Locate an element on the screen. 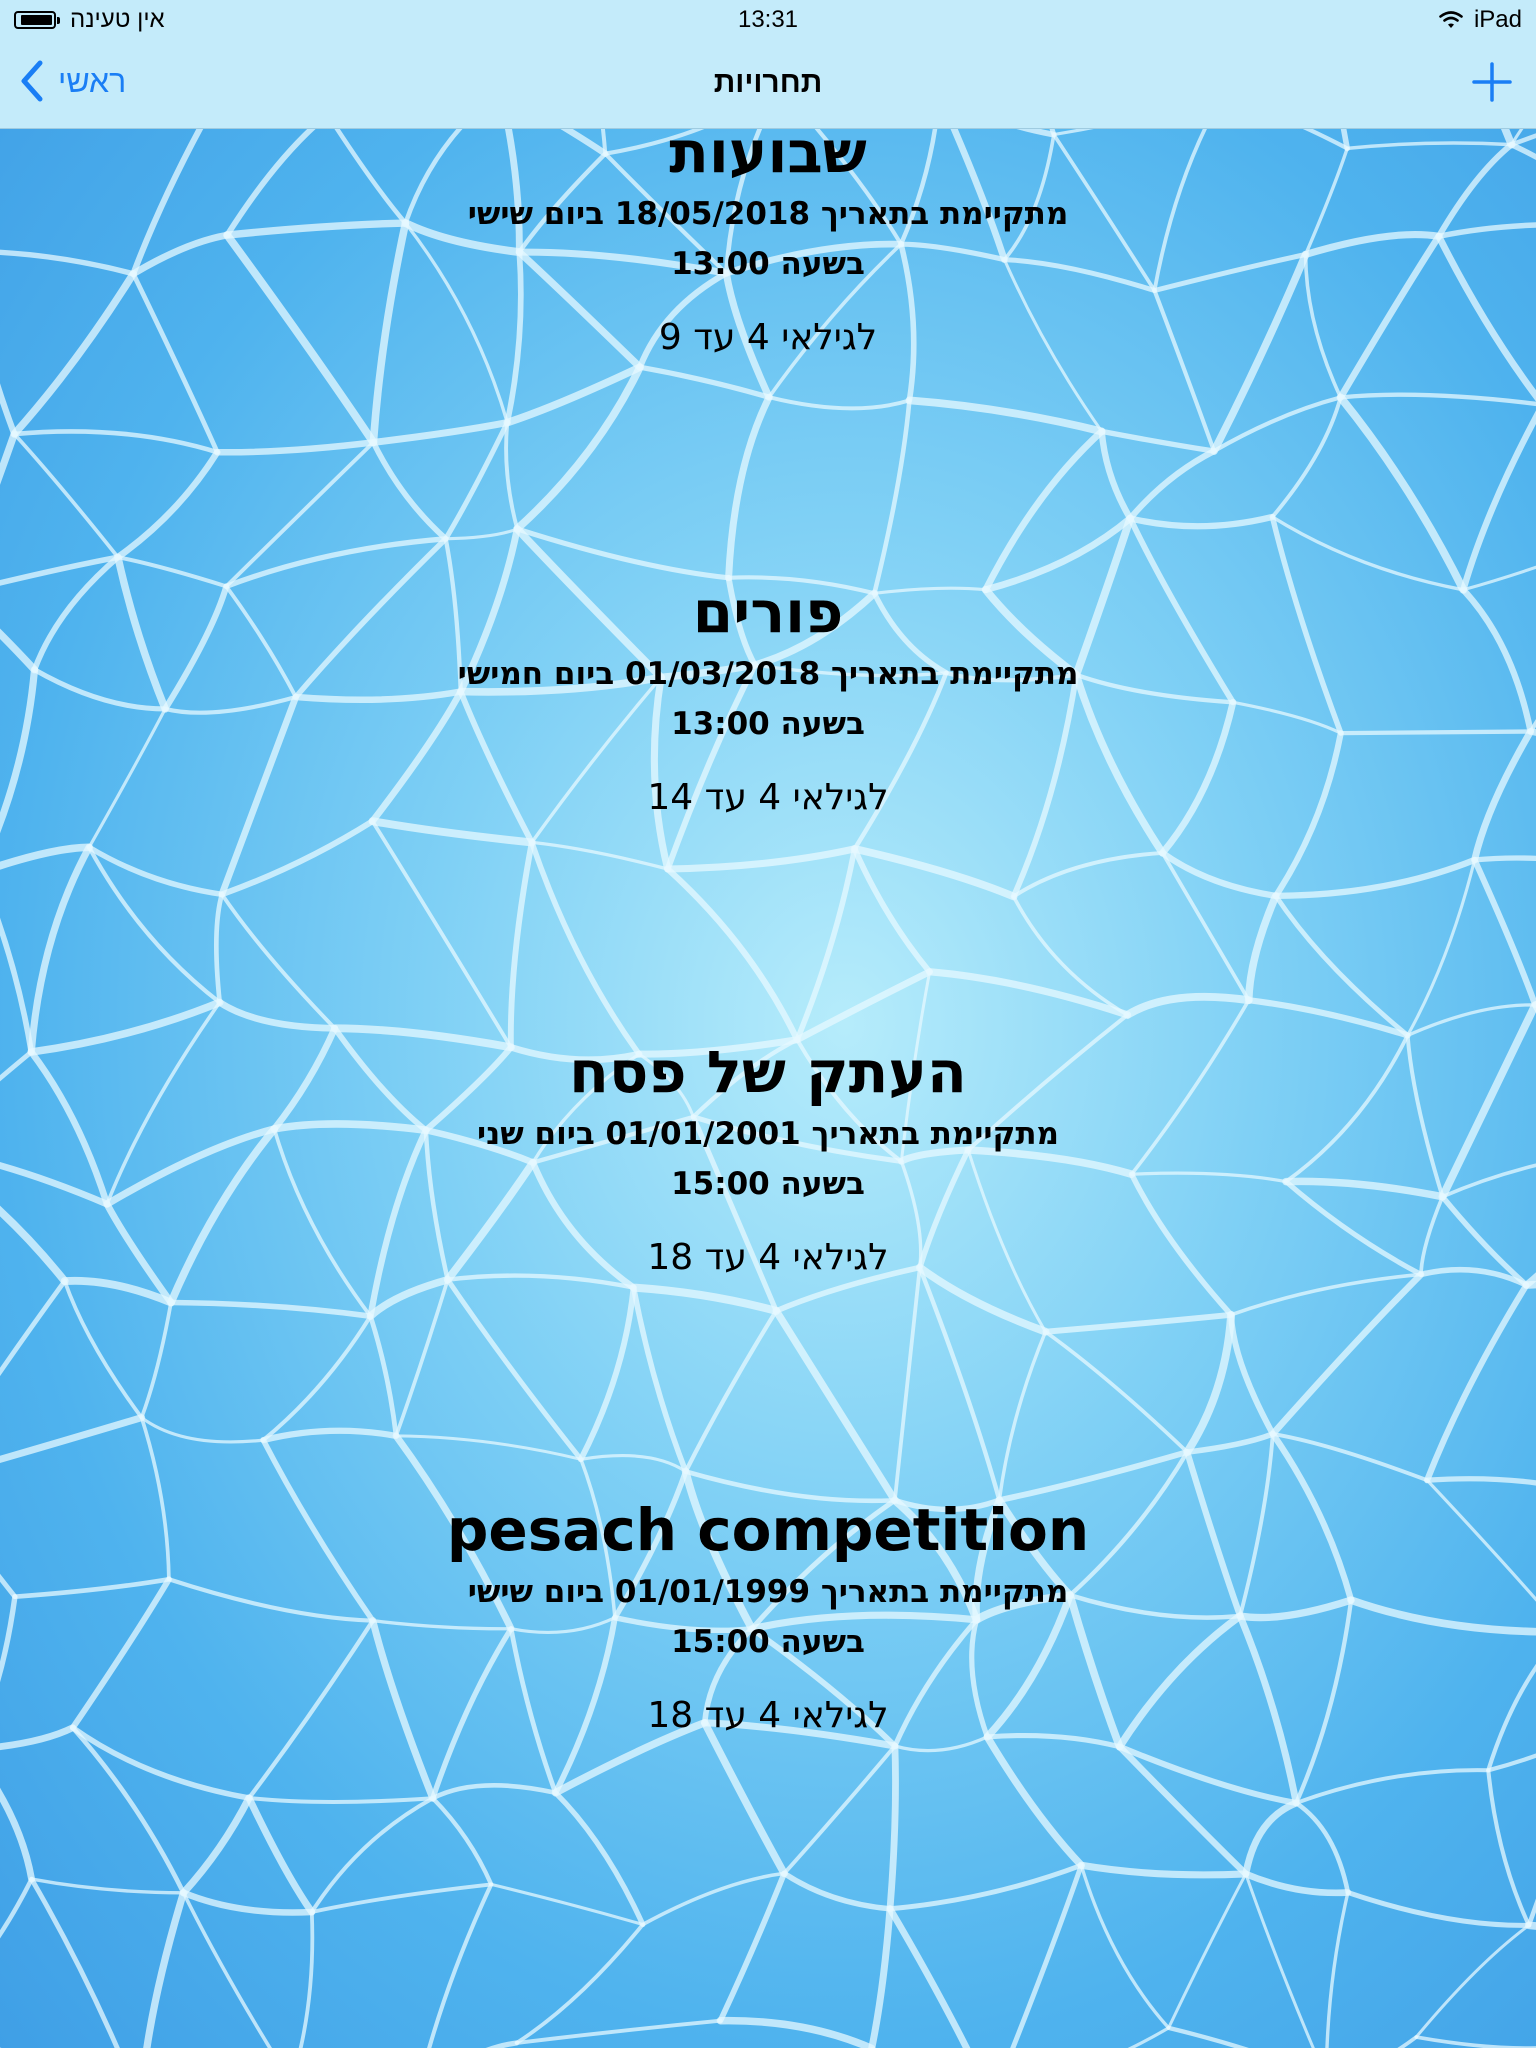 The width and height of the screenshot is (1536, 2048). status-time: 13:31 is located at coordinates (768, 19).